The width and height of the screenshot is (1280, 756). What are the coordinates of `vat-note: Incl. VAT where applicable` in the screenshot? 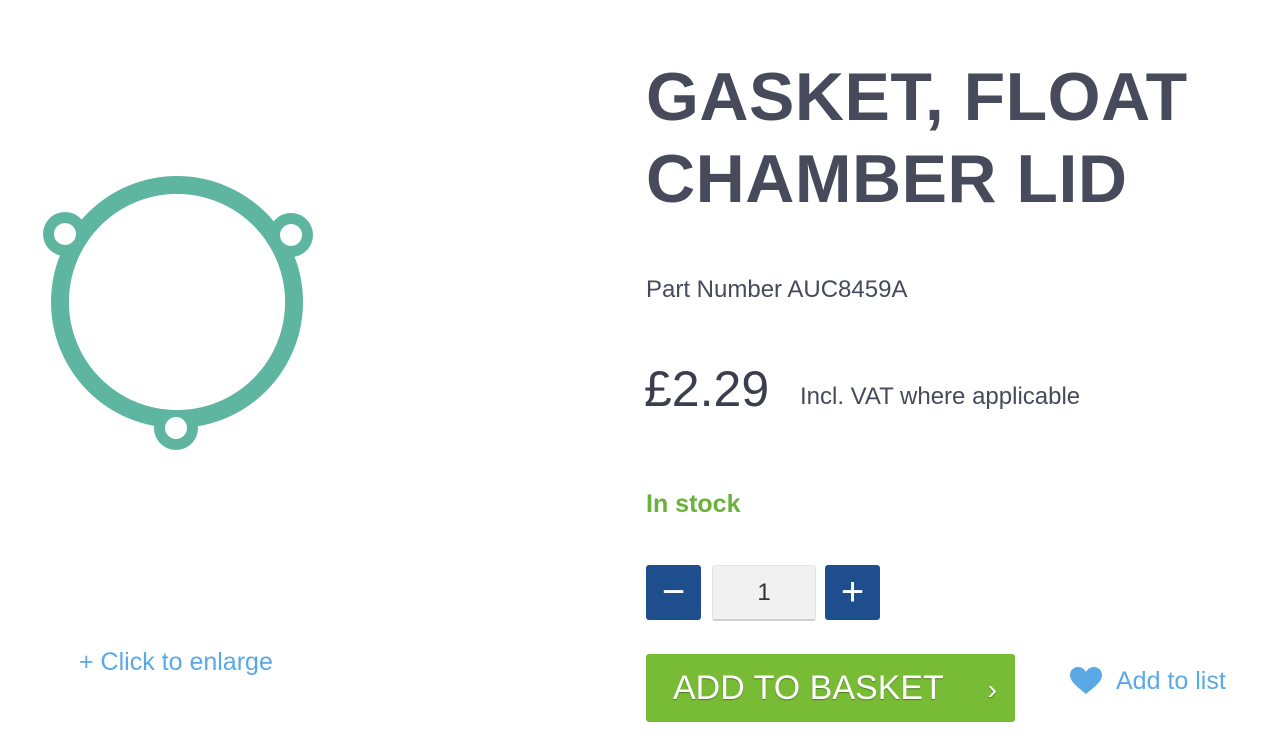 It's located at (940, 396).